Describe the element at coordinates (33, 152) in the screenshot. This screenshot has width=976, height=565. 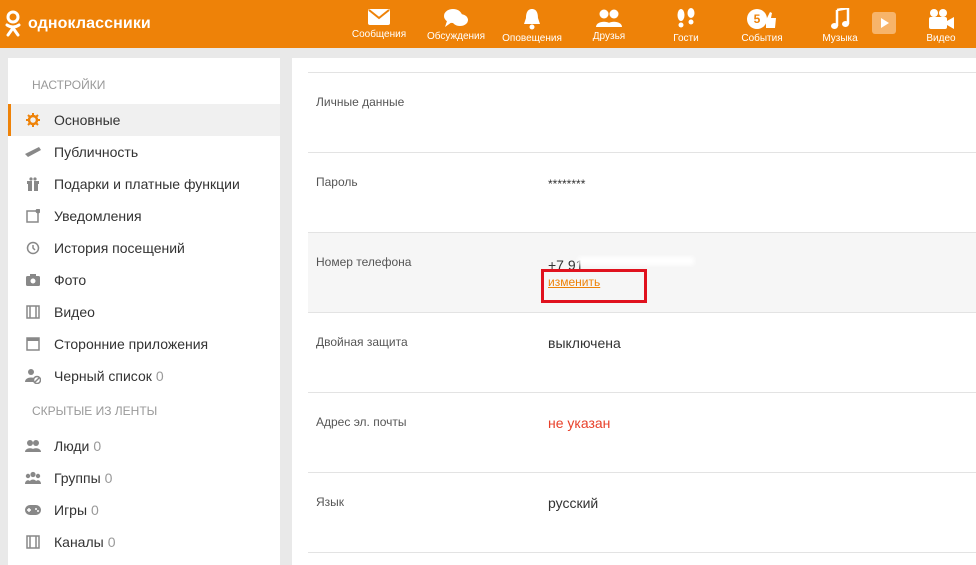
I see `megaphone-icon` at that location.